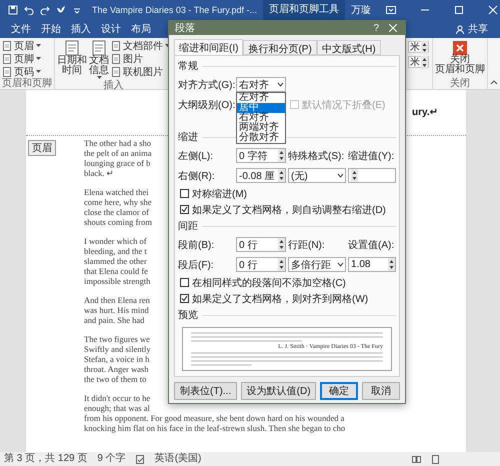 This screenshot has width=500, height=466. I want to click on dialog-button: 确定, so click(339, 391).